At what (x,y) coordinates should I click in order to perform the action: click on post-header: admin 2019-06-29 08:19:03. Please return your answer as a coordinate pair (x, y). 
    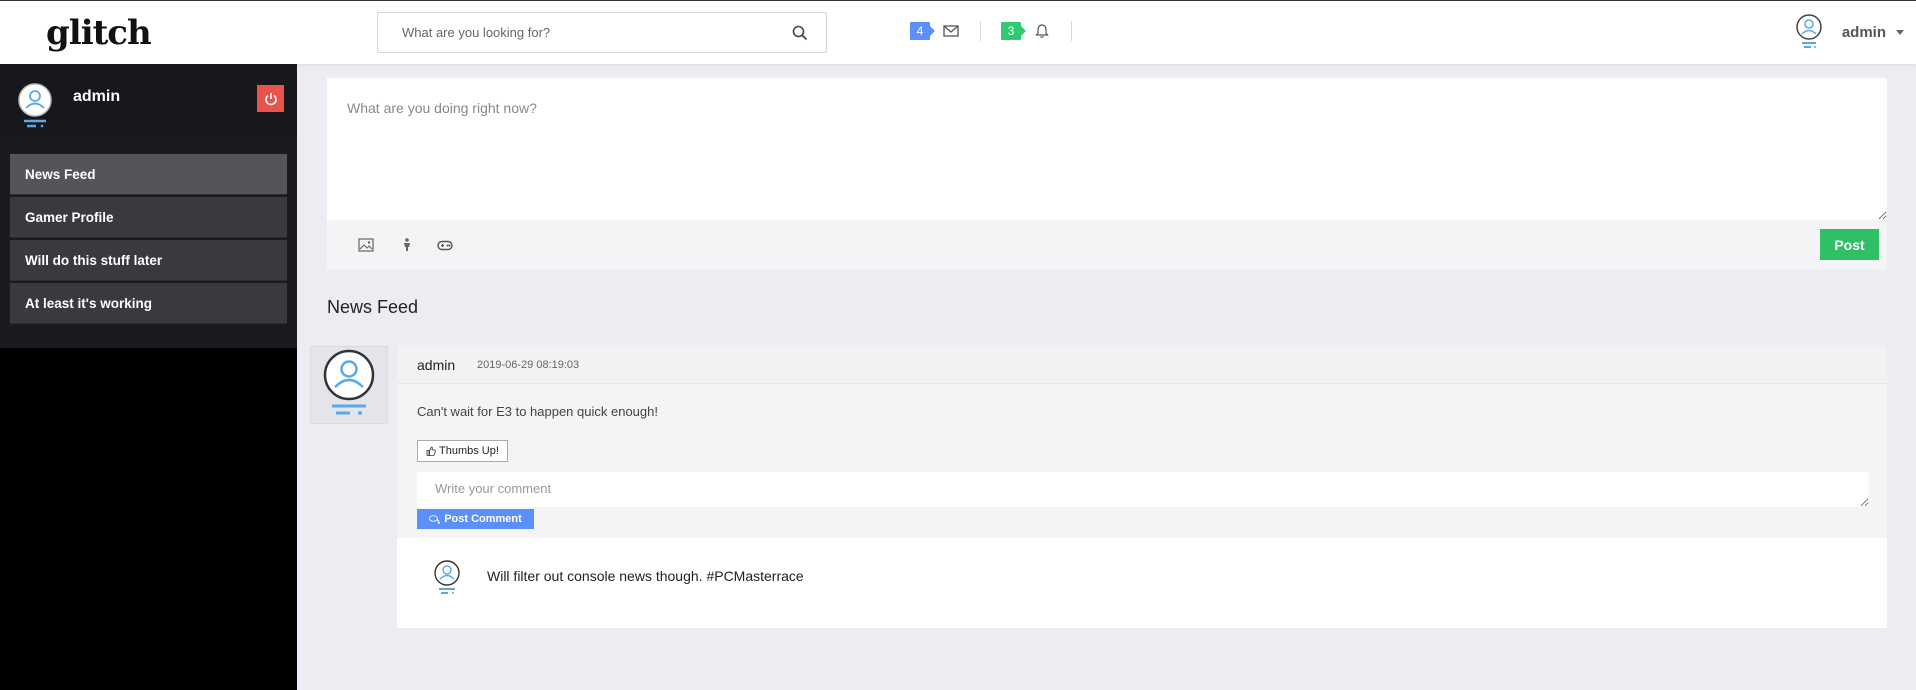
    Looking at the image, I should click on (1142, 364).